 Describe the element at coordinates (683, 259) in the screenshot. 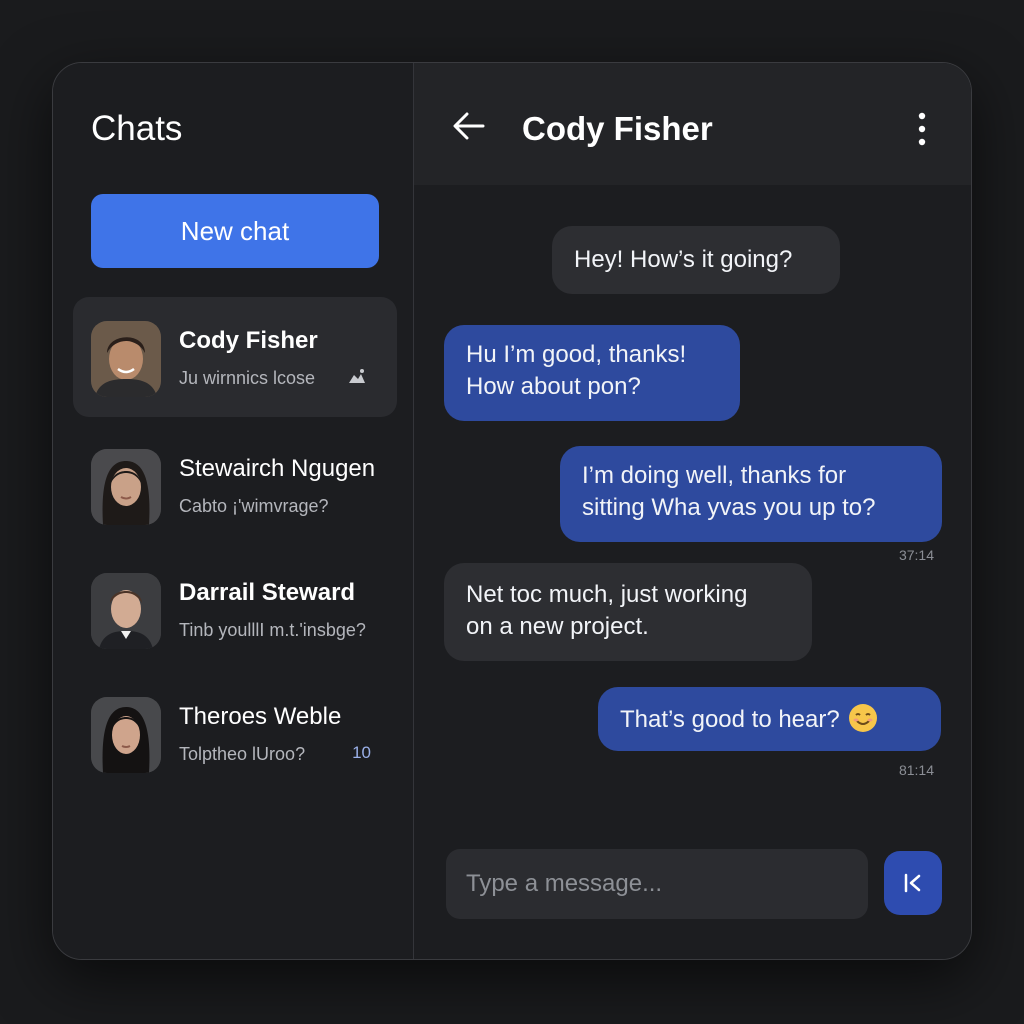

I see `message-text: Hey! How’s it going?` at that location.